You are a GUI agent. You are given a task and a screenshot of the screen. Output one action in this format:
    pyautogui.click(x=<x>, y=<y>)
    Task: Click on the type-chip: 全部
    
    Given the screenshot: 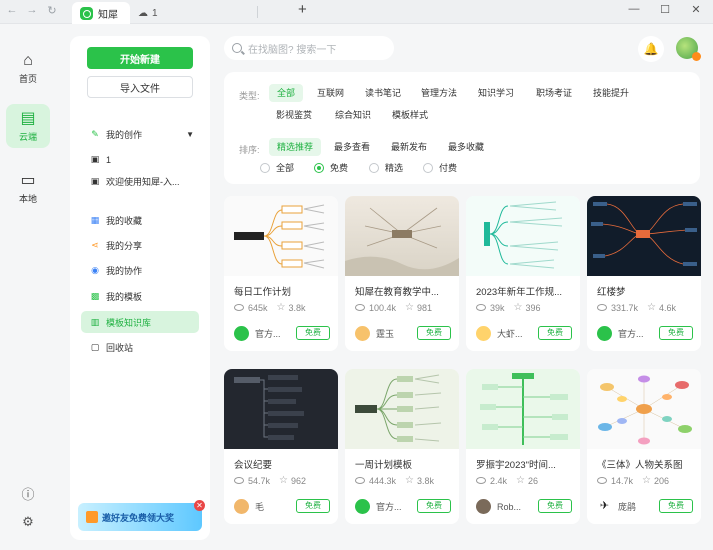 What is the action you would take?
    pyautogui.click(x=286, y=93)
    